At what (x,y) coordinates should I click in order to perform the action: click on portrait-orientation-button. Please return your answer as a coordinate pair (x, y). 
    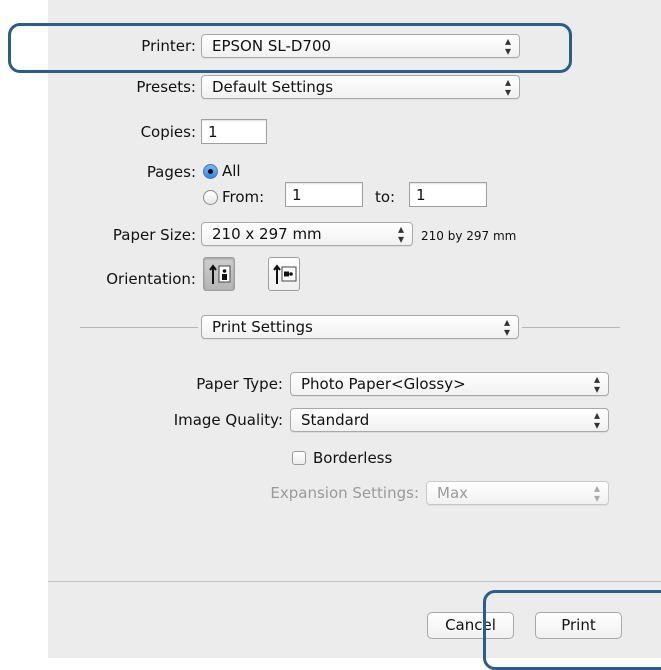
    Looking at the image, I should click on (219, 274).